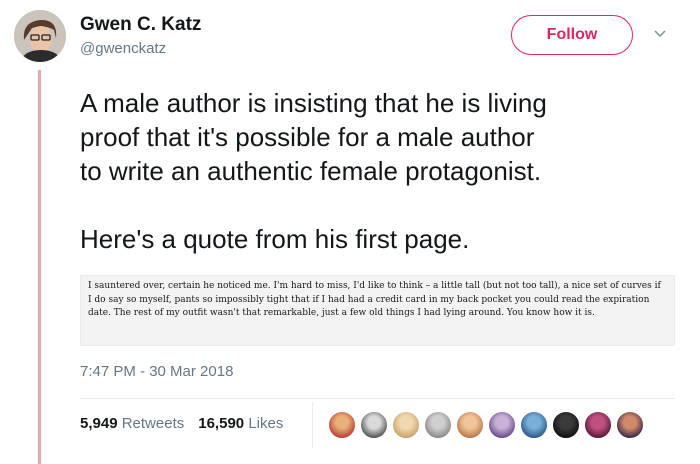 This screenshot has width=700, height=464. I want to click on tweet-paragraph: Here's a quote from his first page., so click(275, 239).